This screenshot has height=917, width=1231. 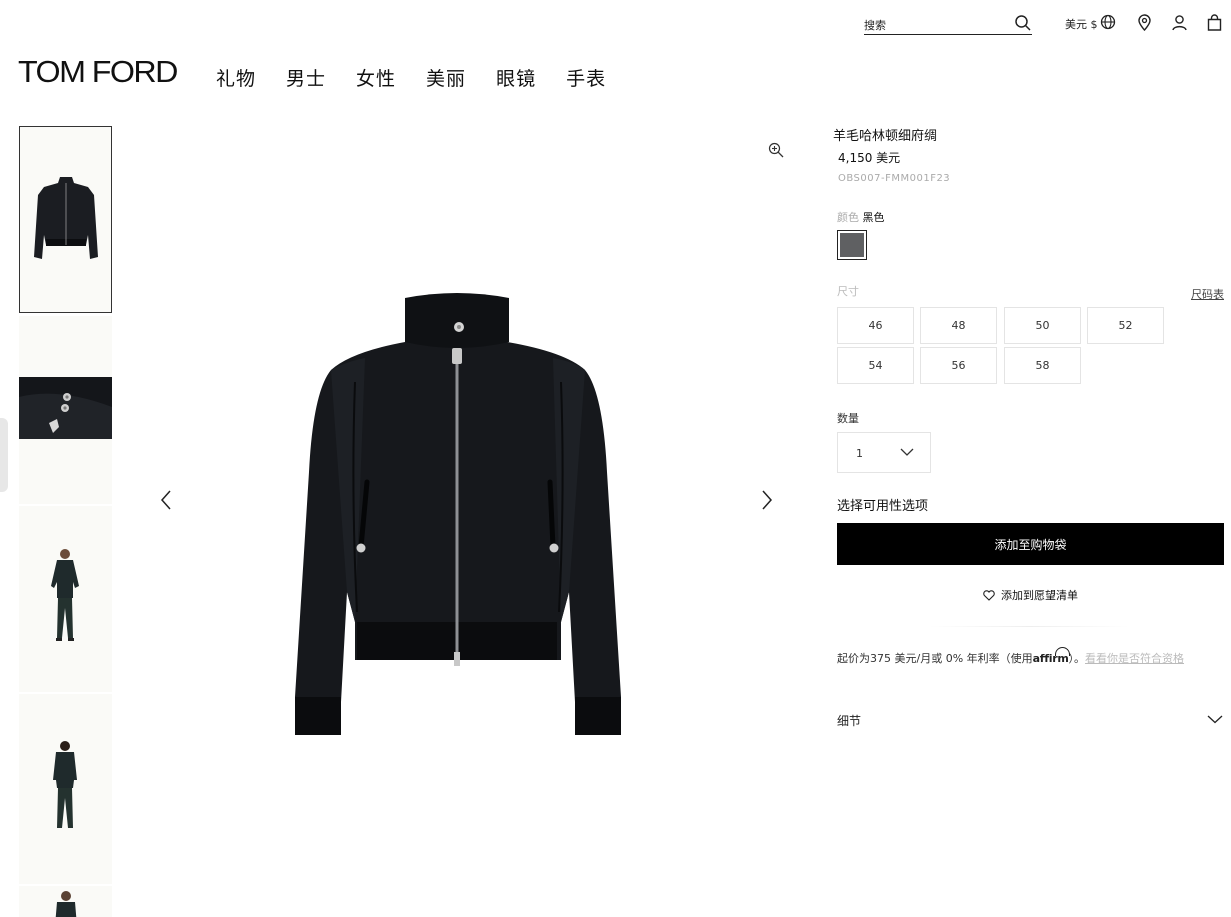 What do you see at coordinates (883, 506) in the screenshot?
I see `availability-heading: 选择可用性选项` at bounding box center [883, 506].